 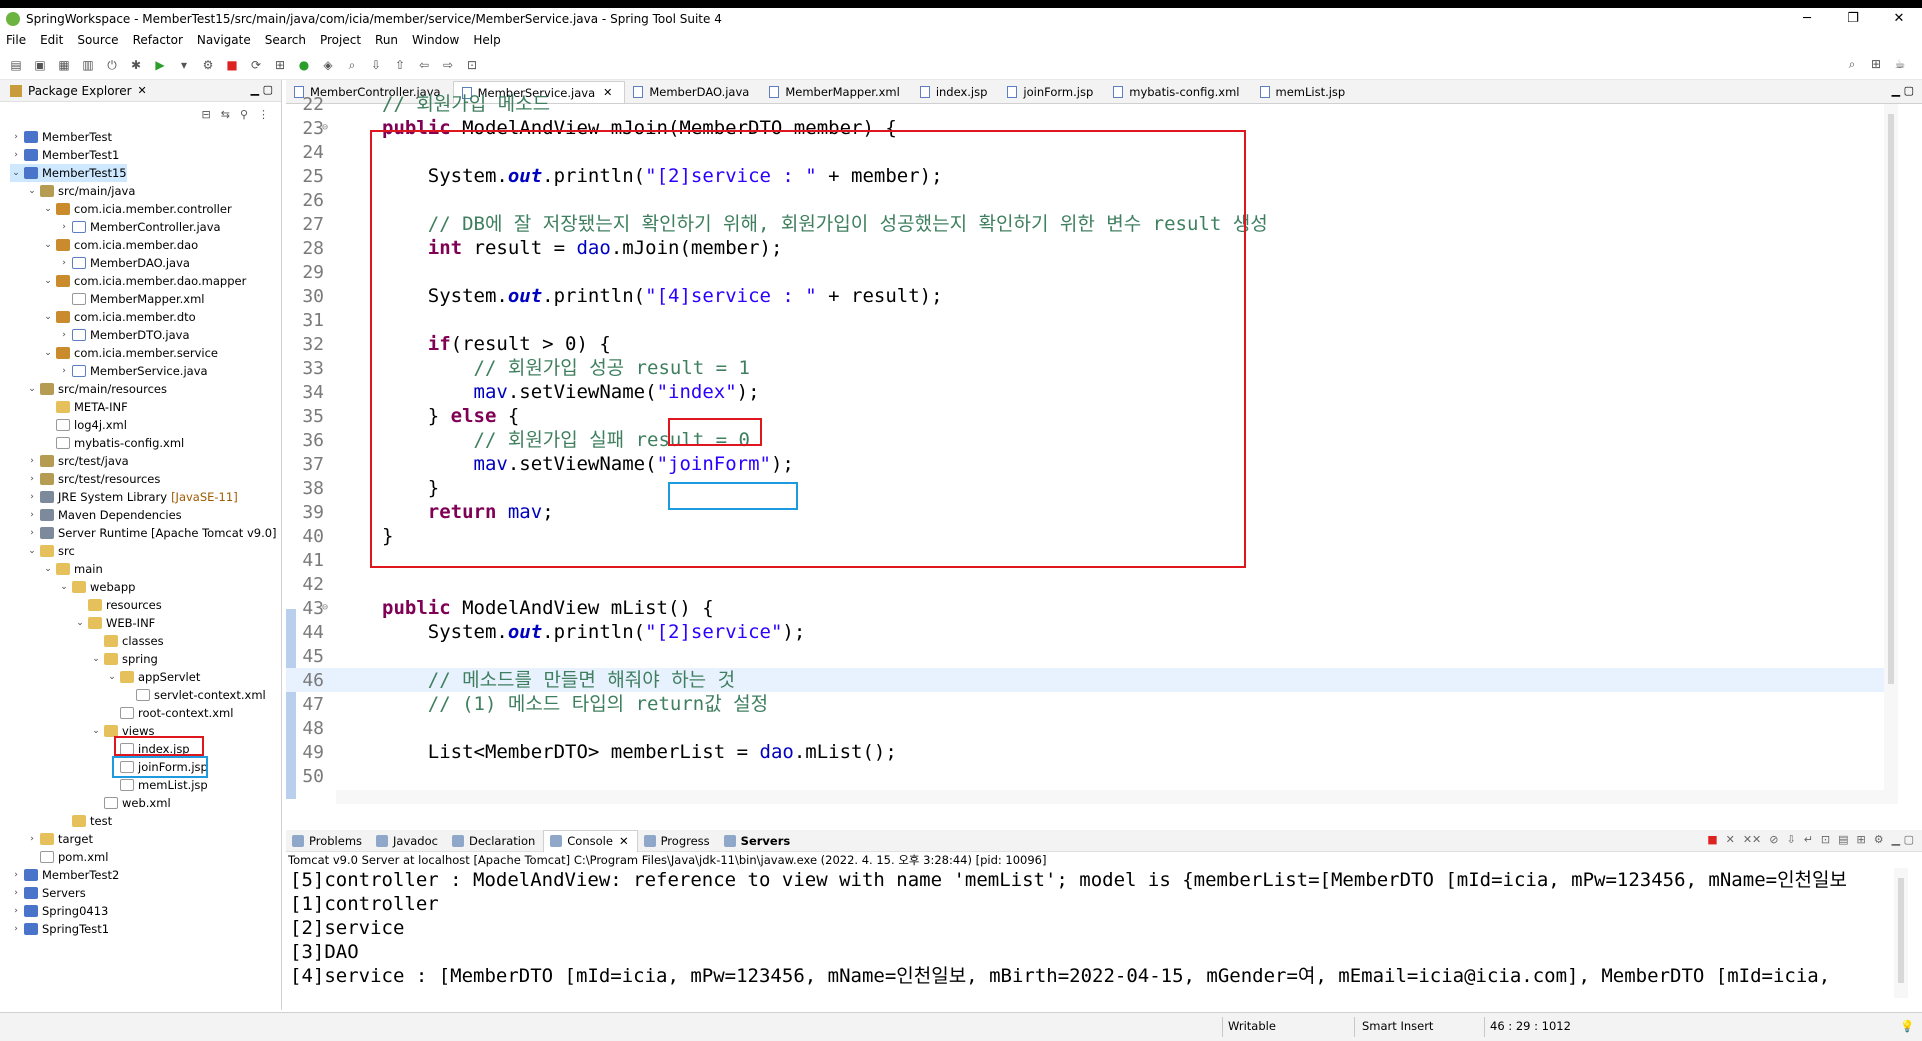 What do you see at coordinates (340, 40) in the screenshot?
I see `menu-project: Project` at bounding box center [340, 40].